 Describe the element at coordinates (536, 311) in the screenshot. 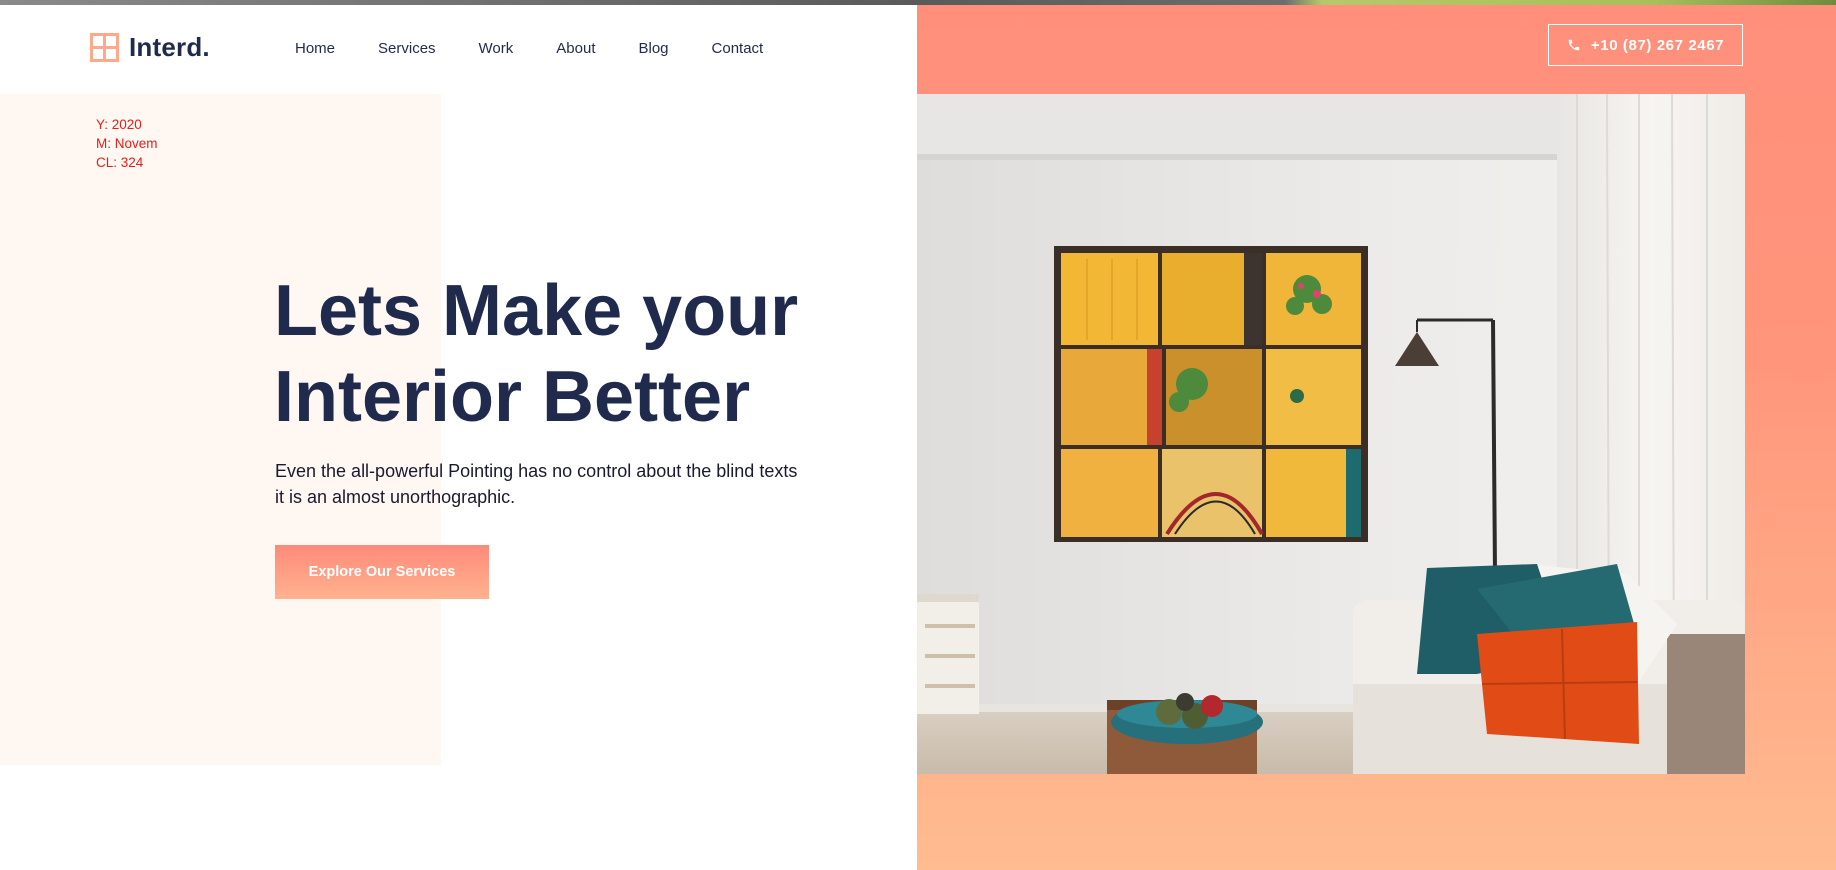

I see `hero-title-line1: Lets Make your` at that location.